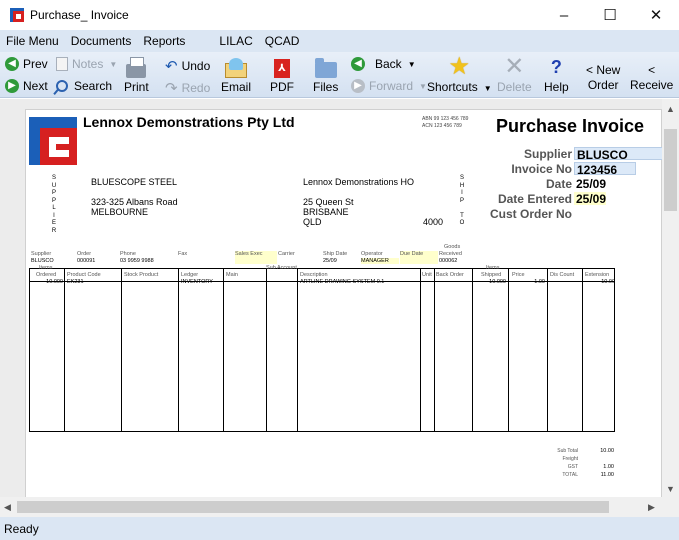 The image size is (679, 540). I want to click on gst-label: GST, so click(572, 467).